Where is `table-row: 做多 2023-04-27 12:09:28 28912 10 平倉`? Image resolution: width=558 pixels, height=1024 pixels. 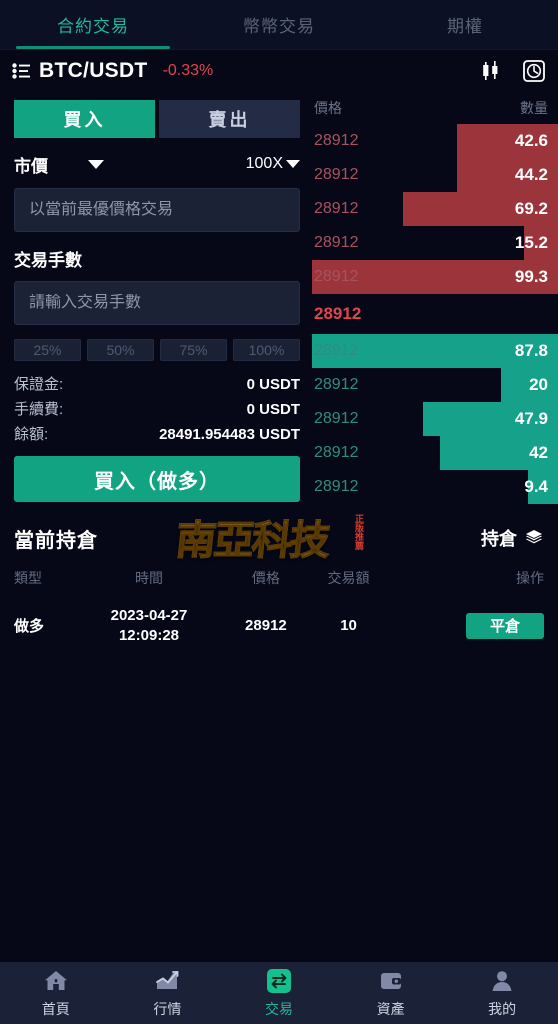 table-row: 做多 2023-04-27 12:09:28 28912 10 平倉 is located at coordinates (279, 625).